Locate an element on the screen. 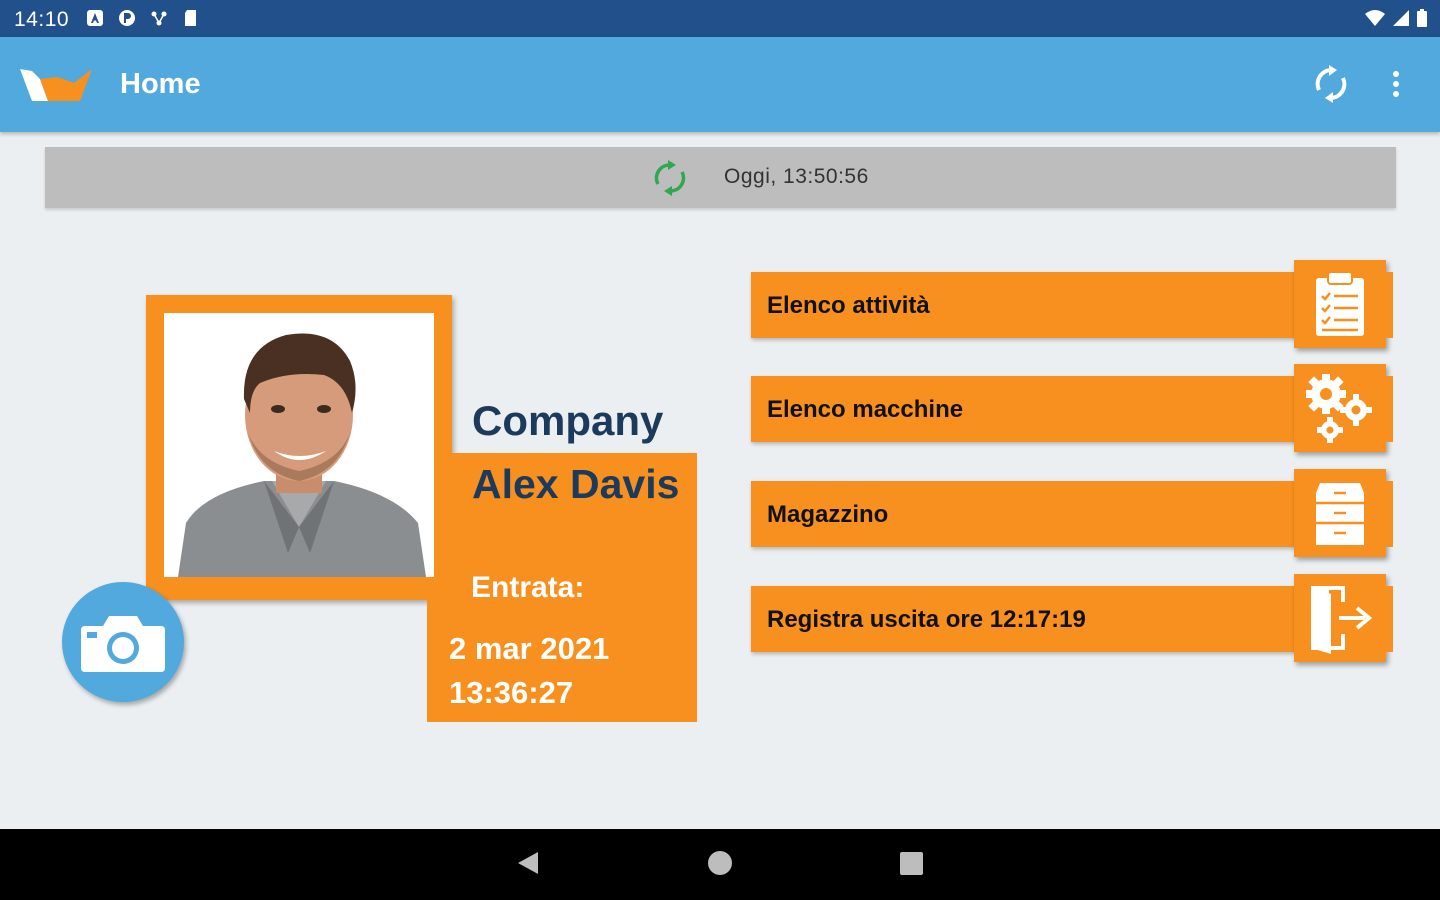 This screenshot has width=1440, height=900. more-vertical-icon is located at coordinates (1396, 84).